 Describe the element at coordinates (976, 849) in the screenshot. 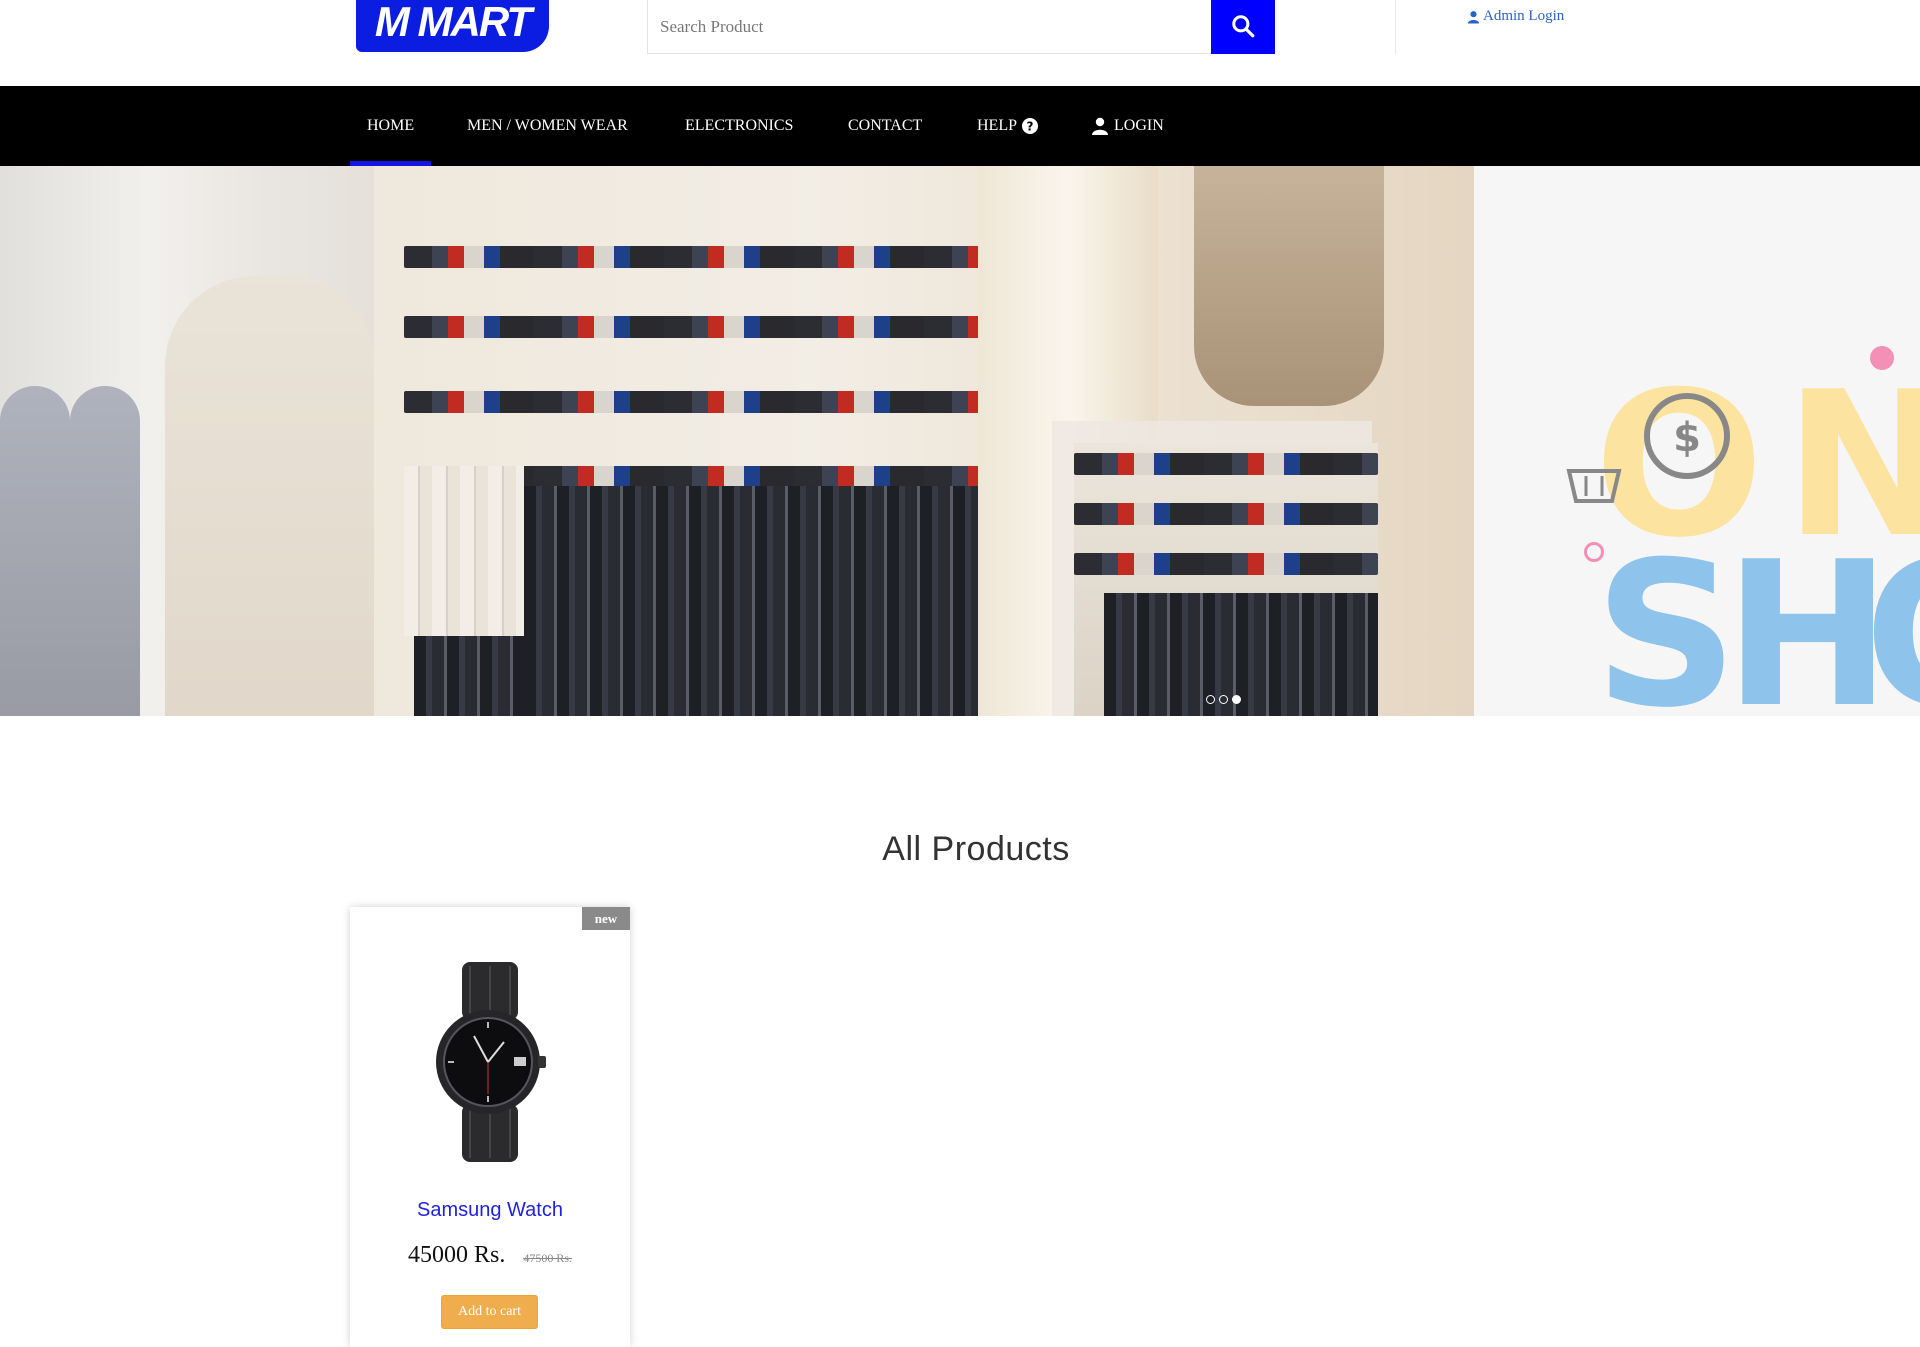

I see `section-title-all-products: All Products` at that location.